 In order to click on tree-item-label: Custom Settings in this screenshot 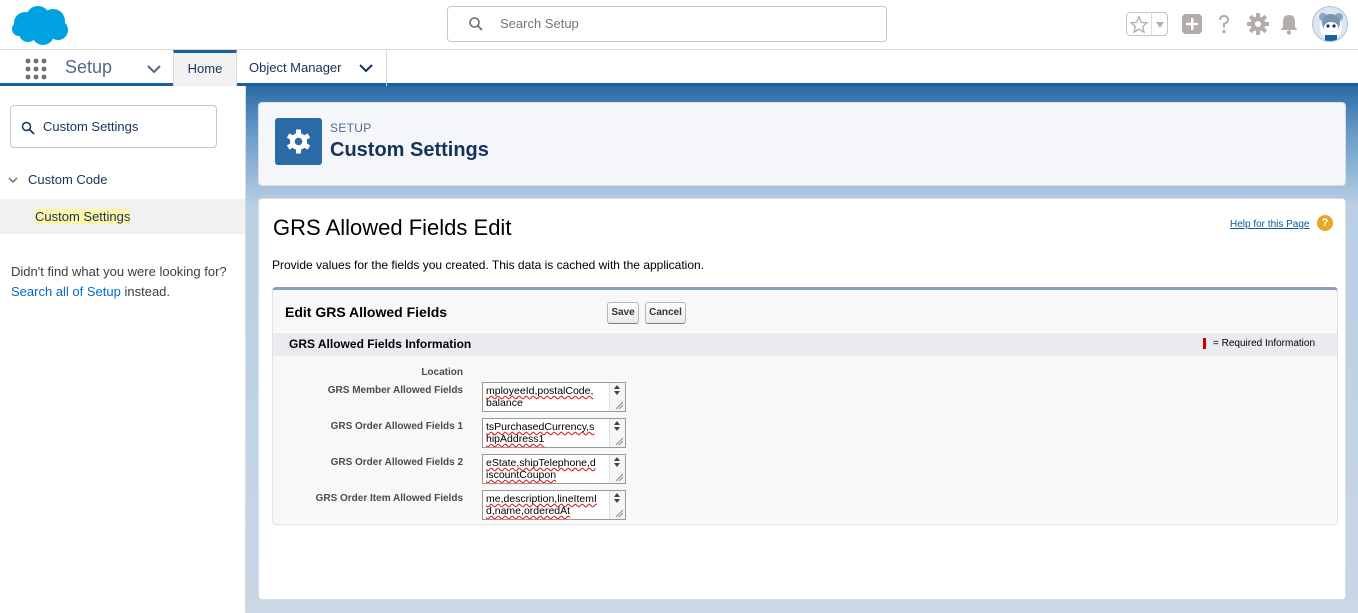, I will do `click(83, 216)`.